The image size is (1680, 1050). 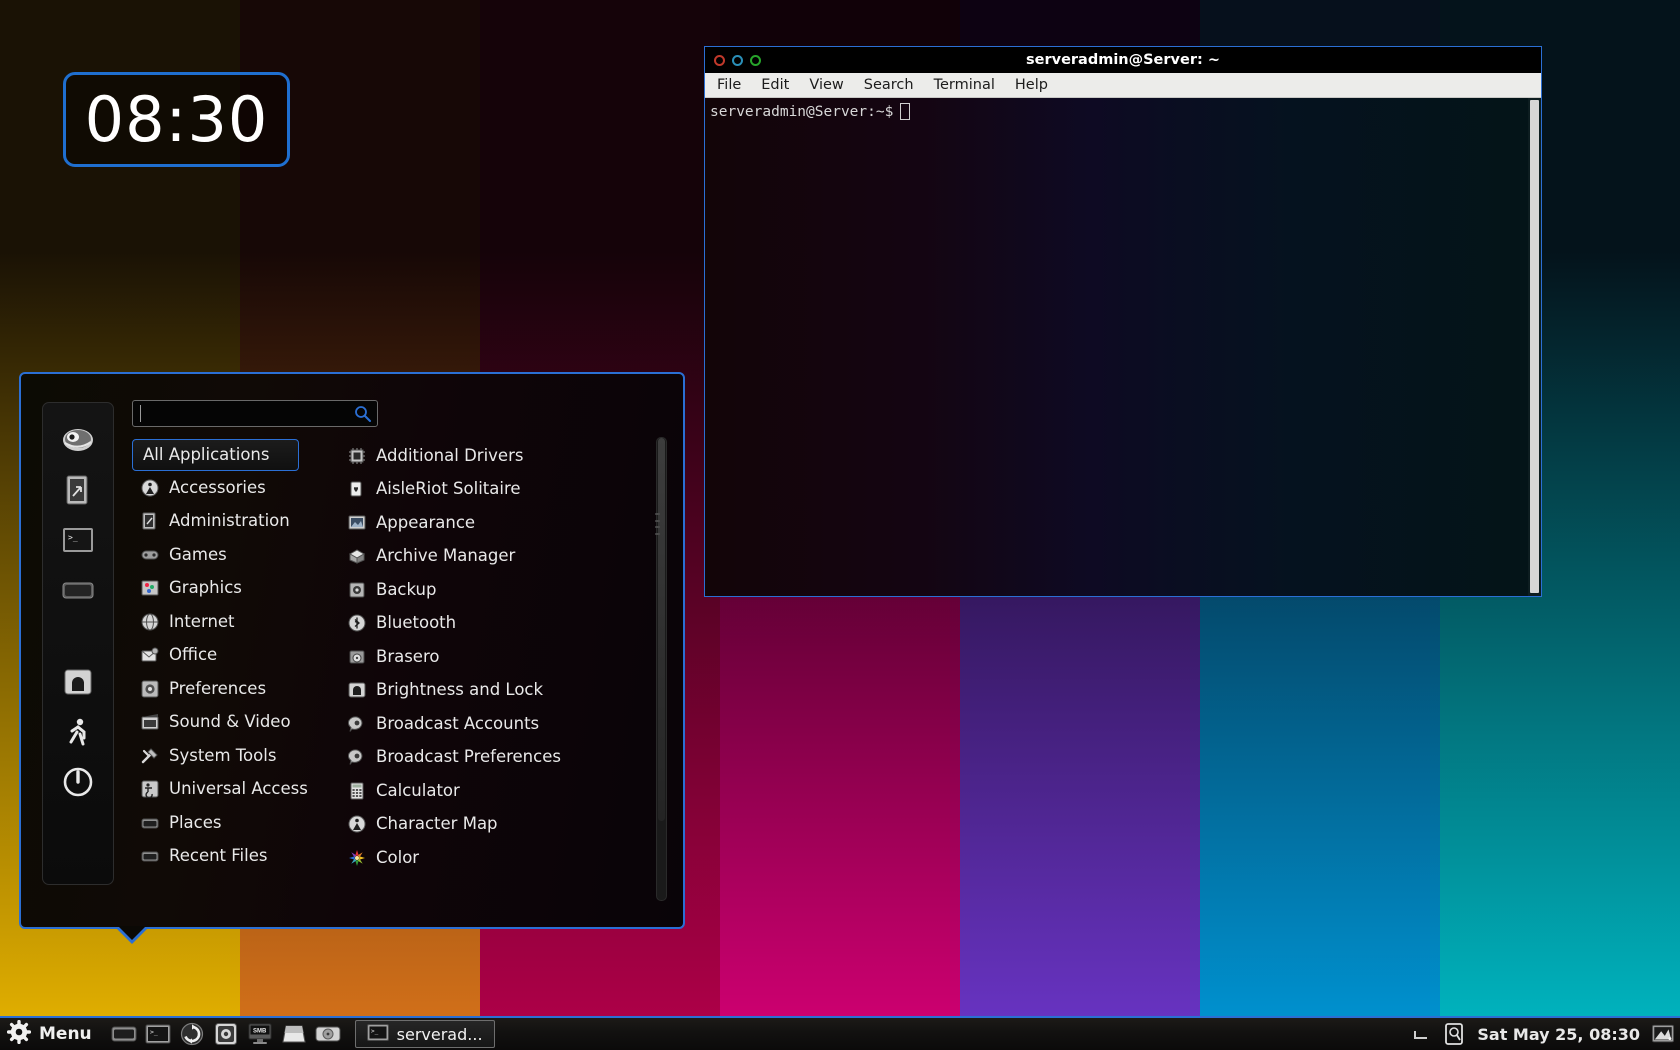 I want to click on terminal-titlebar: serveradmin@Server: ~, so click(x=1123, y=60).